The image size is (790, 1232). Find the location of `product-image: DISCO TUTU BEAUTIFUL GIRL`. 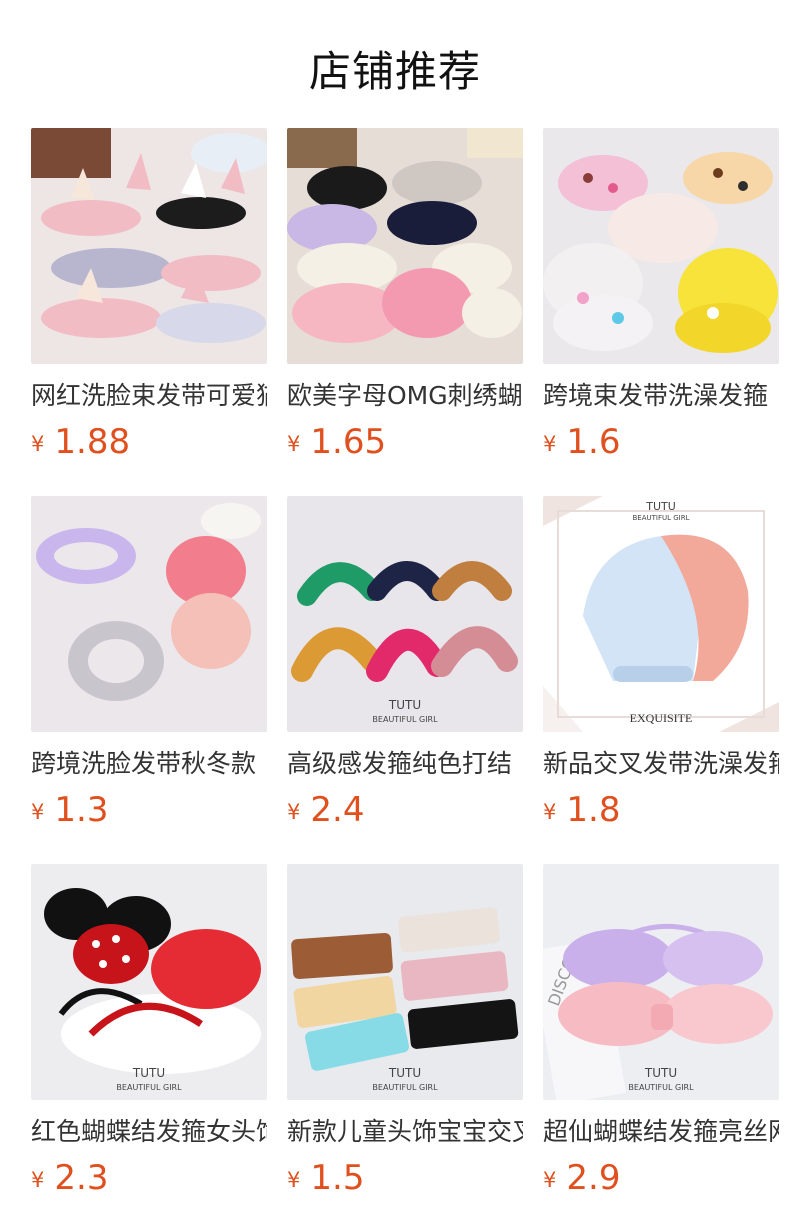

product-image: DISCO TUTU BEAUTIFUL GIRL is located at coordinates (661, 982).